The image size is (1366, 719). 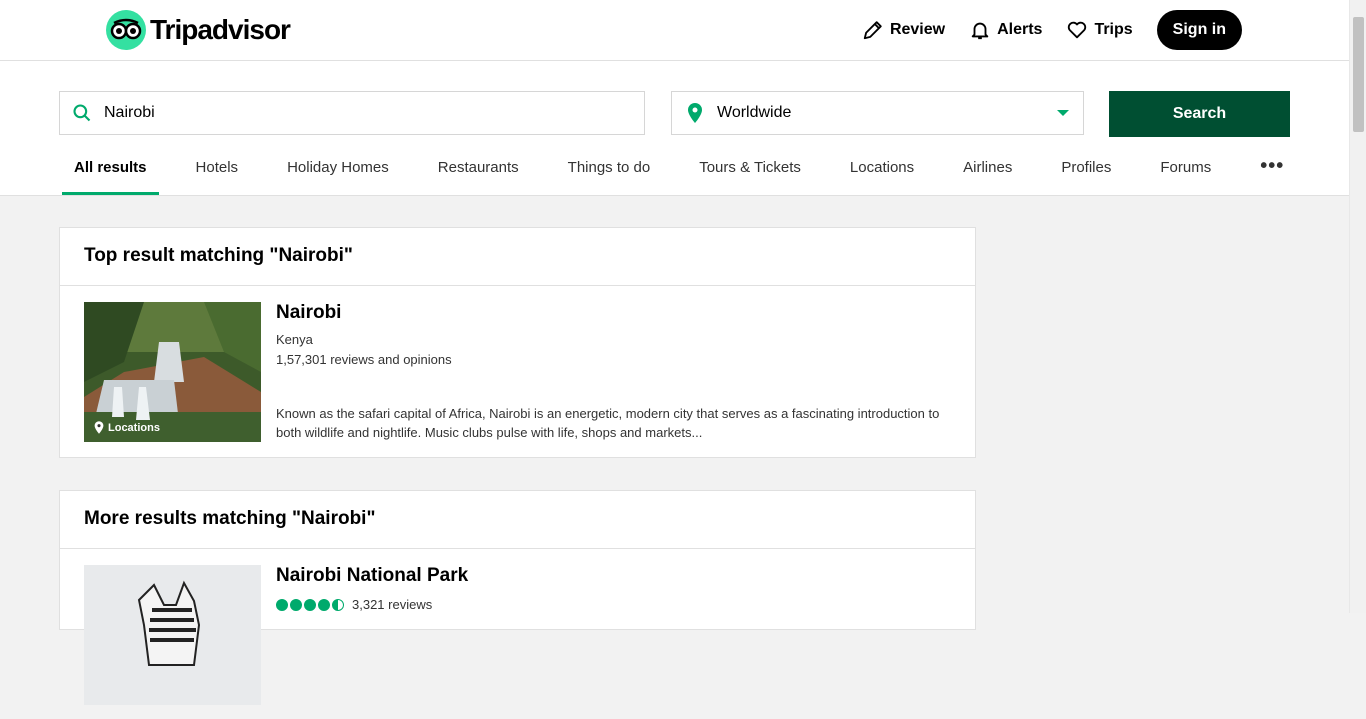 What do you see at coordinates (1086, 175) in the screenshot?
I see `tab-profiles: Profiles` at bounding box center [1086, 175].